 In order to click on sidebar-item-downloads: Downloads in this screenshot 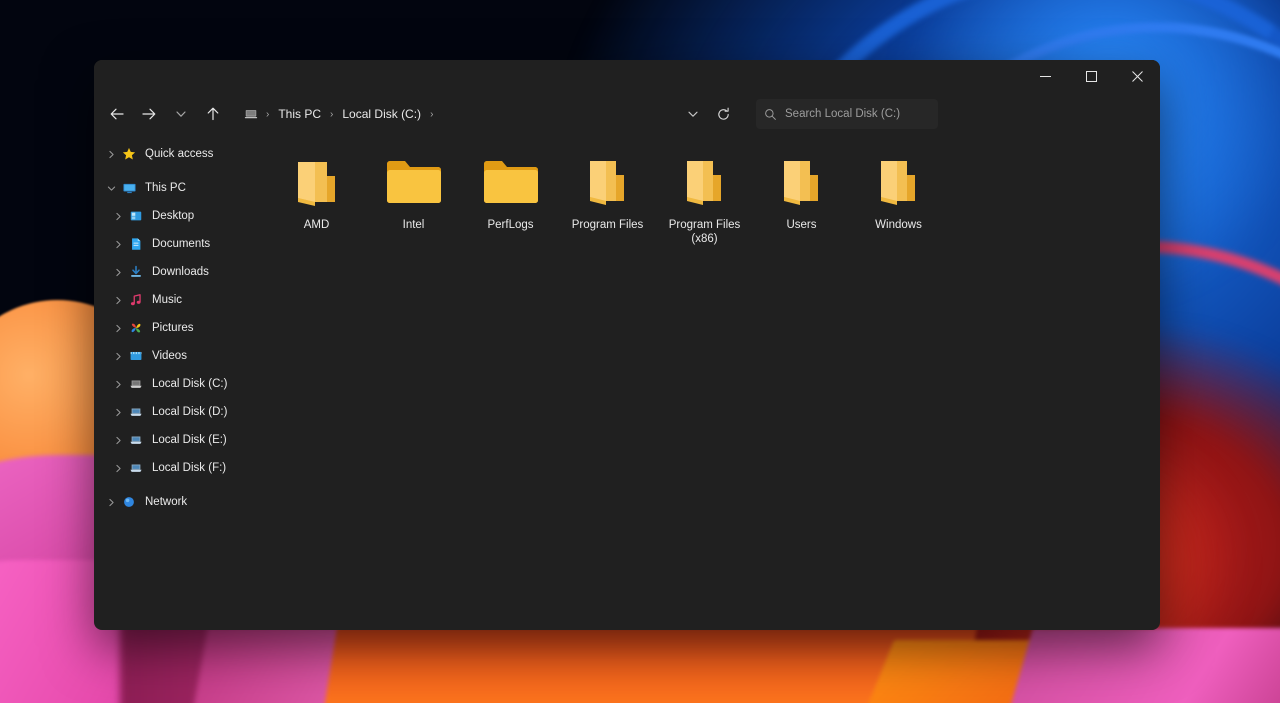, I will do `click(170, 272)`.